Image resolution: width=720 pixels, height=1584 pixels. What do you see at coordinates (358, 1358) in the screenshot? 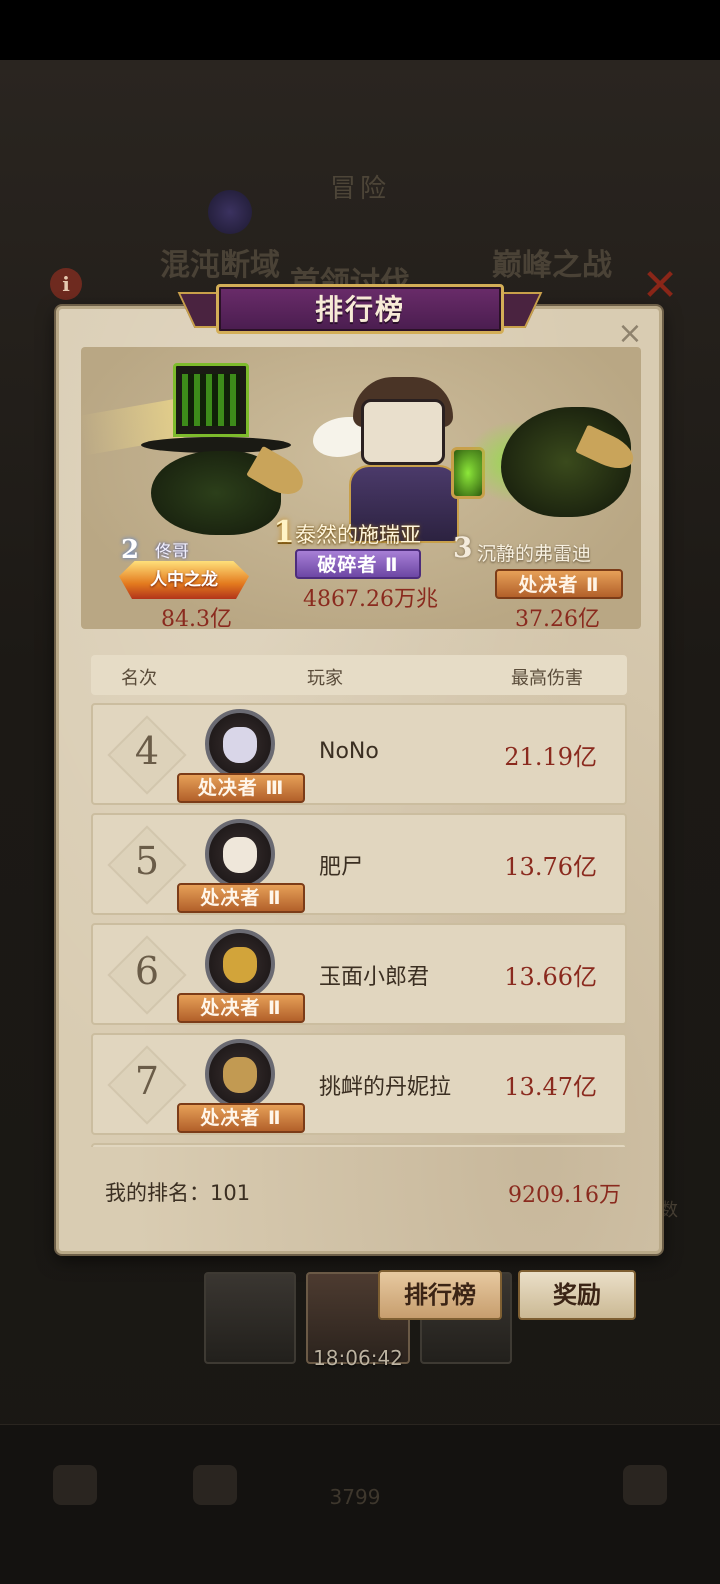
I see `countdown-timer: 18:06:42` at bounding box center [358, 1358].